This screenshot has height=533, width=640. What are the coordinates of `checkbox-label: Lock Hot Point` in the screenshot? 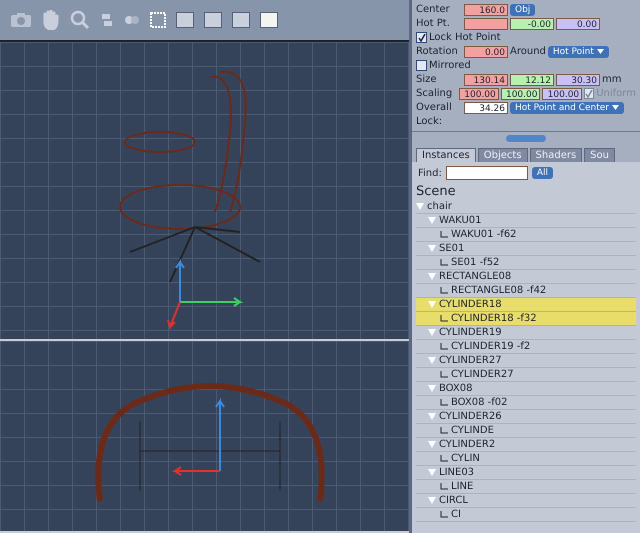 It's located at (465, 37).